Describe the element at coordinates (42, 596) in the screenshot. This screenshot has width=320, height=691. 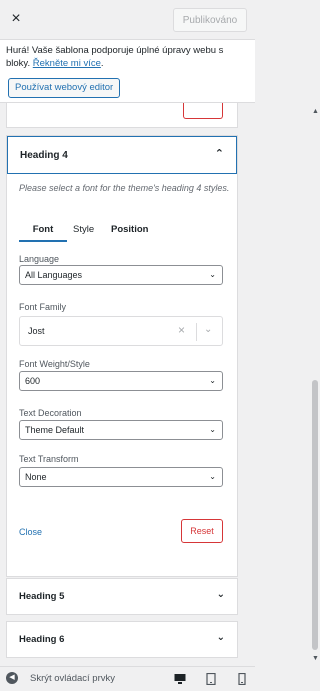
I see `heading-5-label: Heading 5` at that location.